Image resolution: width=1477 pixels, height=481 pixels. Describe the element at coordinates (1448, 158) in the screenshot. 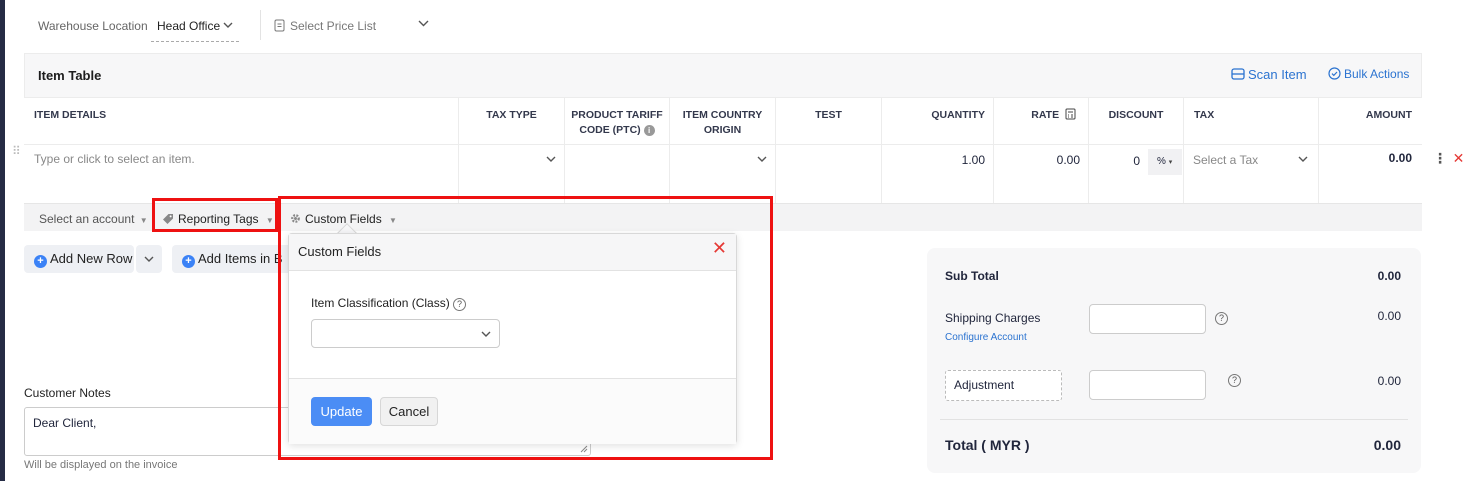

I see `row-actions: ⋮ ✕` at that location.